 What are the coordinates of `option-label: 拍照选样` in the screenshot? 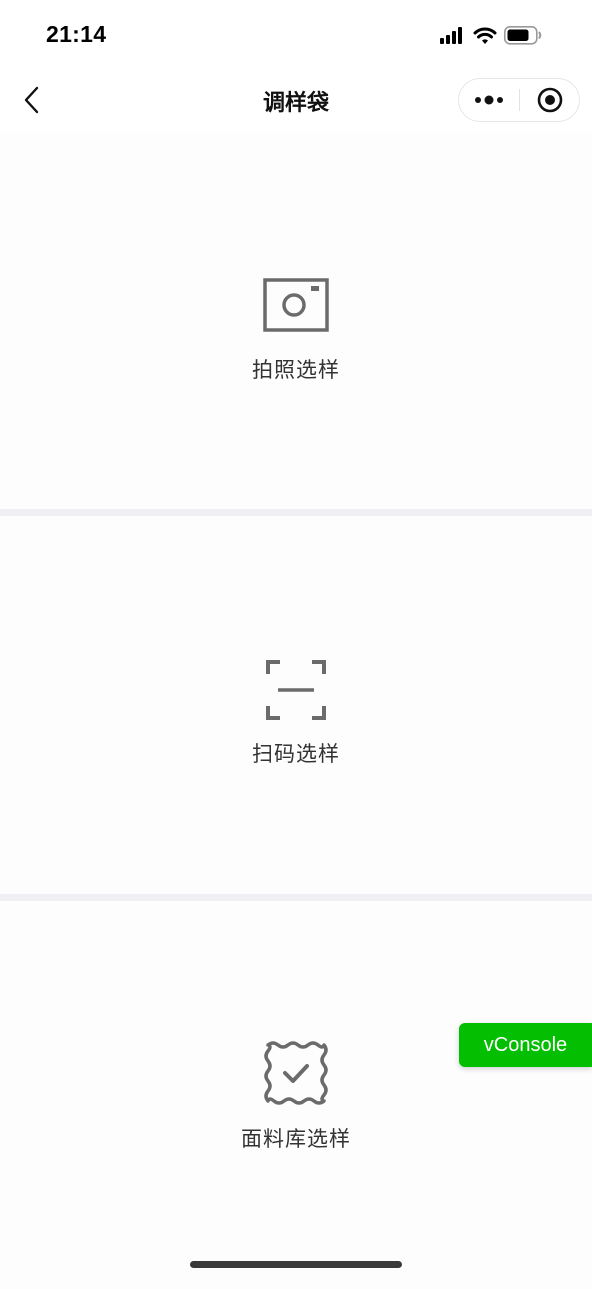 It's located at (296, 370).